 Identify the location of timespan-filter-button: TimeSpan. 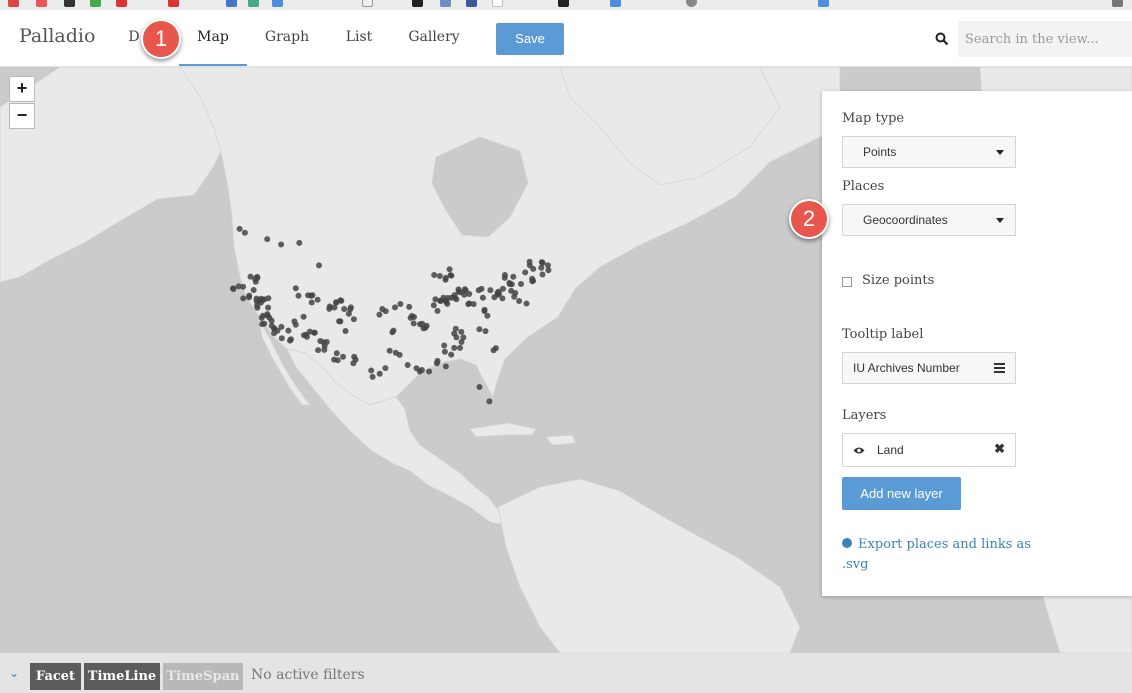
(203, 676).